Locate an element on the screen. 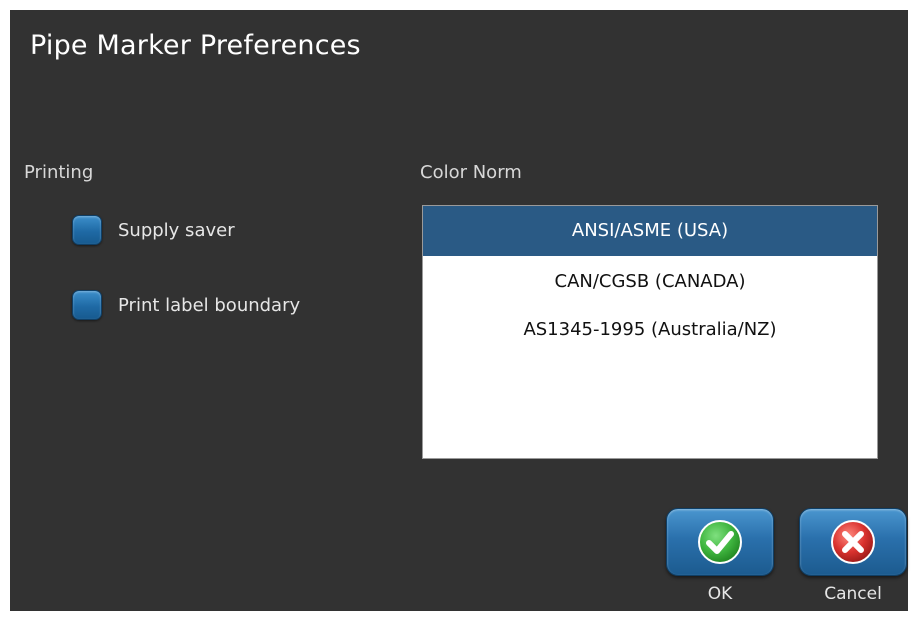 This screenshot has width=918, height=619. supply-saver-label: Supply saver is located at coordinates (176, 230).